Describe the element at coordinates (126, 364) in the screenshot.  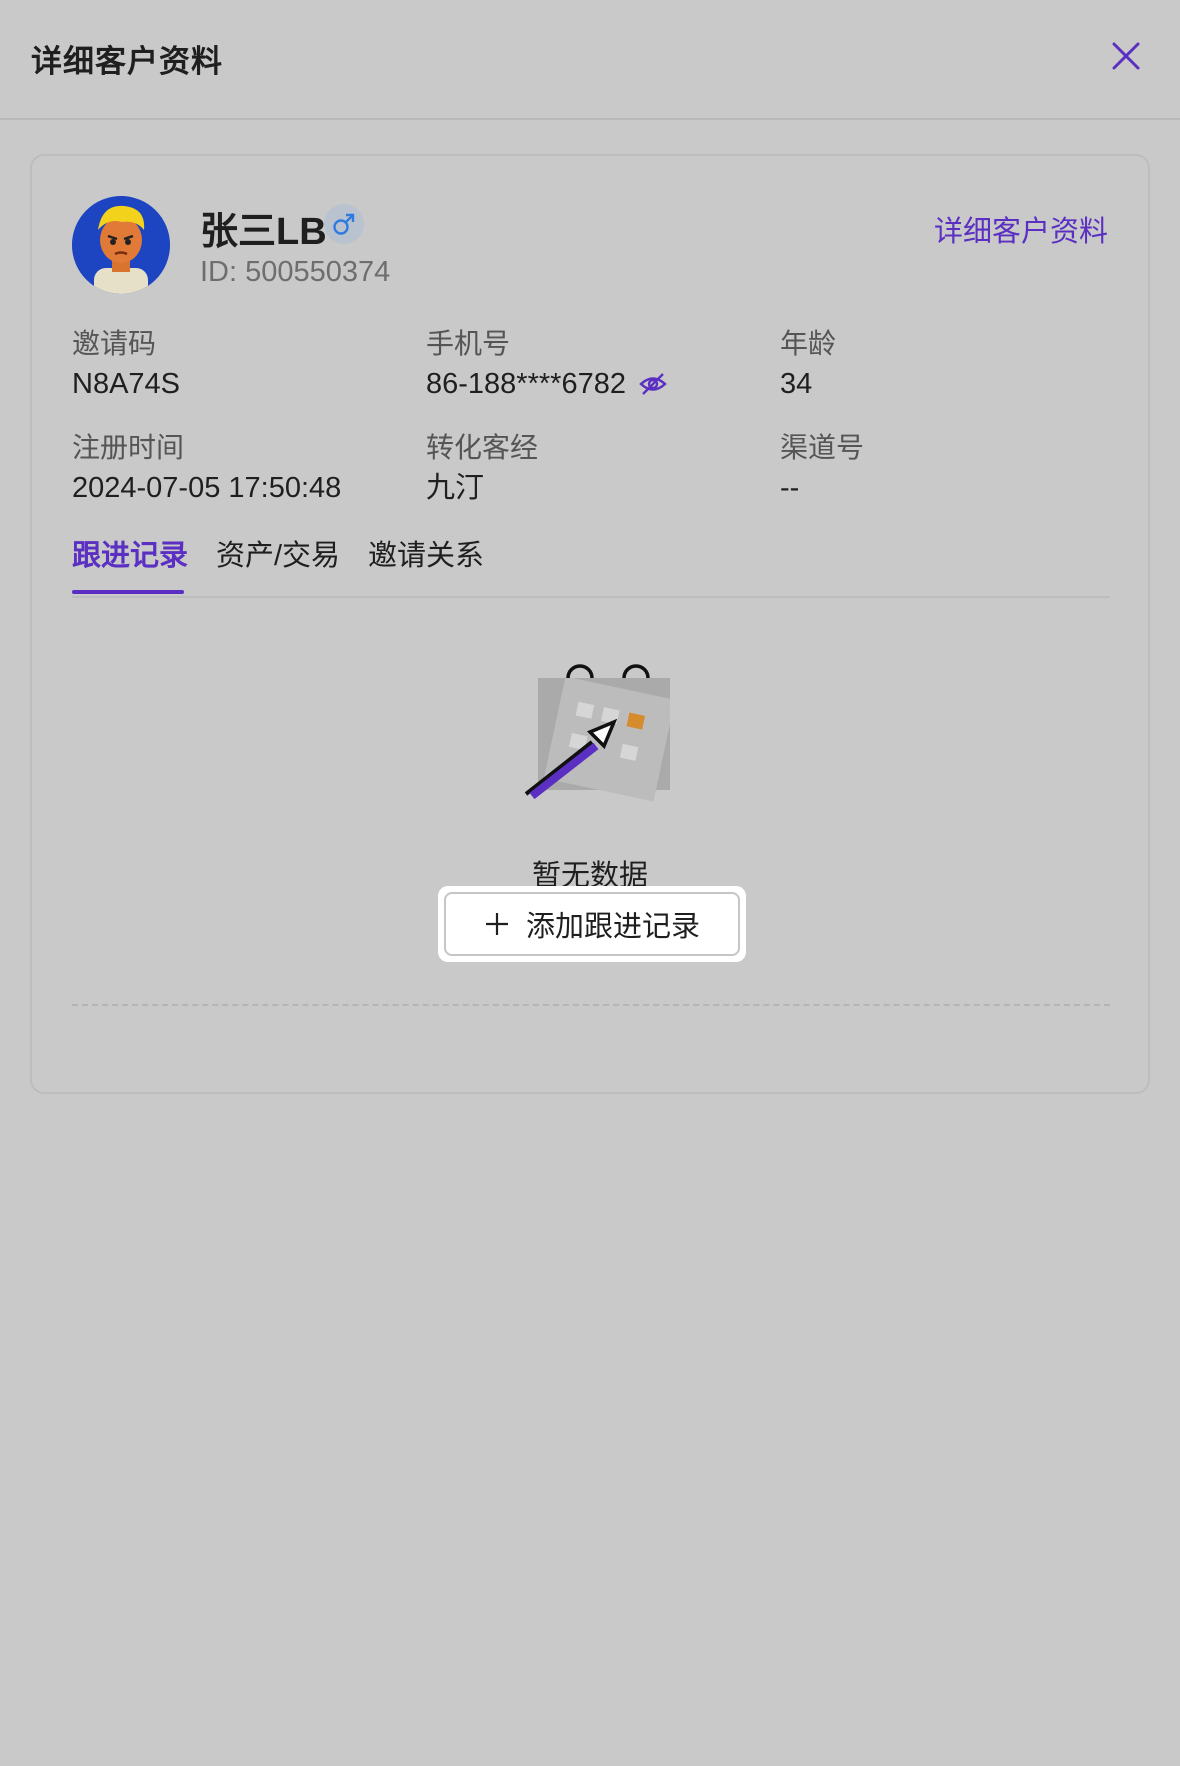
I see `field-invite-code: 邀请码 N8A74S` at that location.